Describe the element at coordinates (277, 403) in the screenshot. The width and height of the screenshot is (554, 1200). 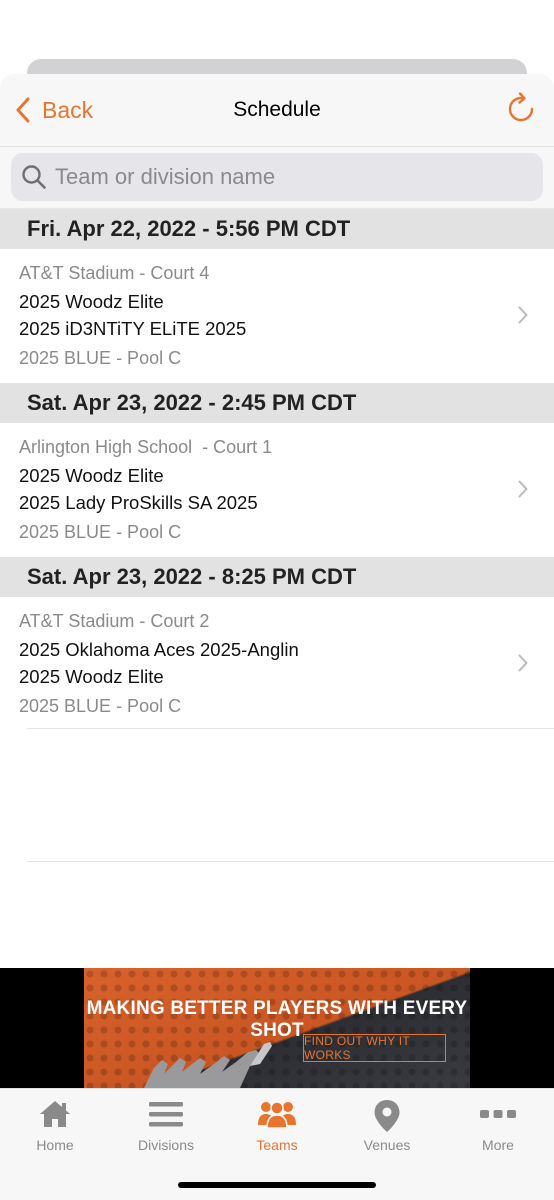
I see `date-header: Sat. Apr 23, 2022 - 2:45 PM CDT` at that location.